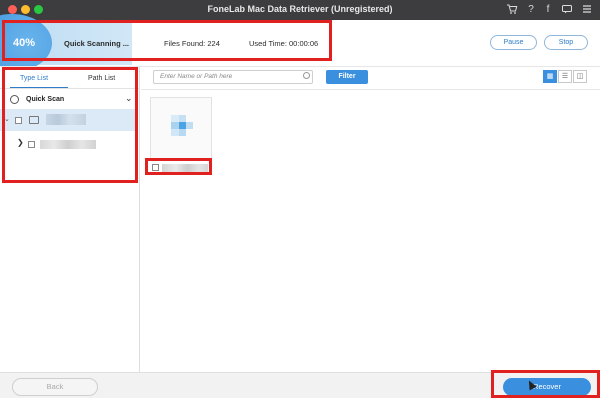 The height and width of the screenshot is (398, 600). I want to click on help-icon: ?, so click(531, 10).